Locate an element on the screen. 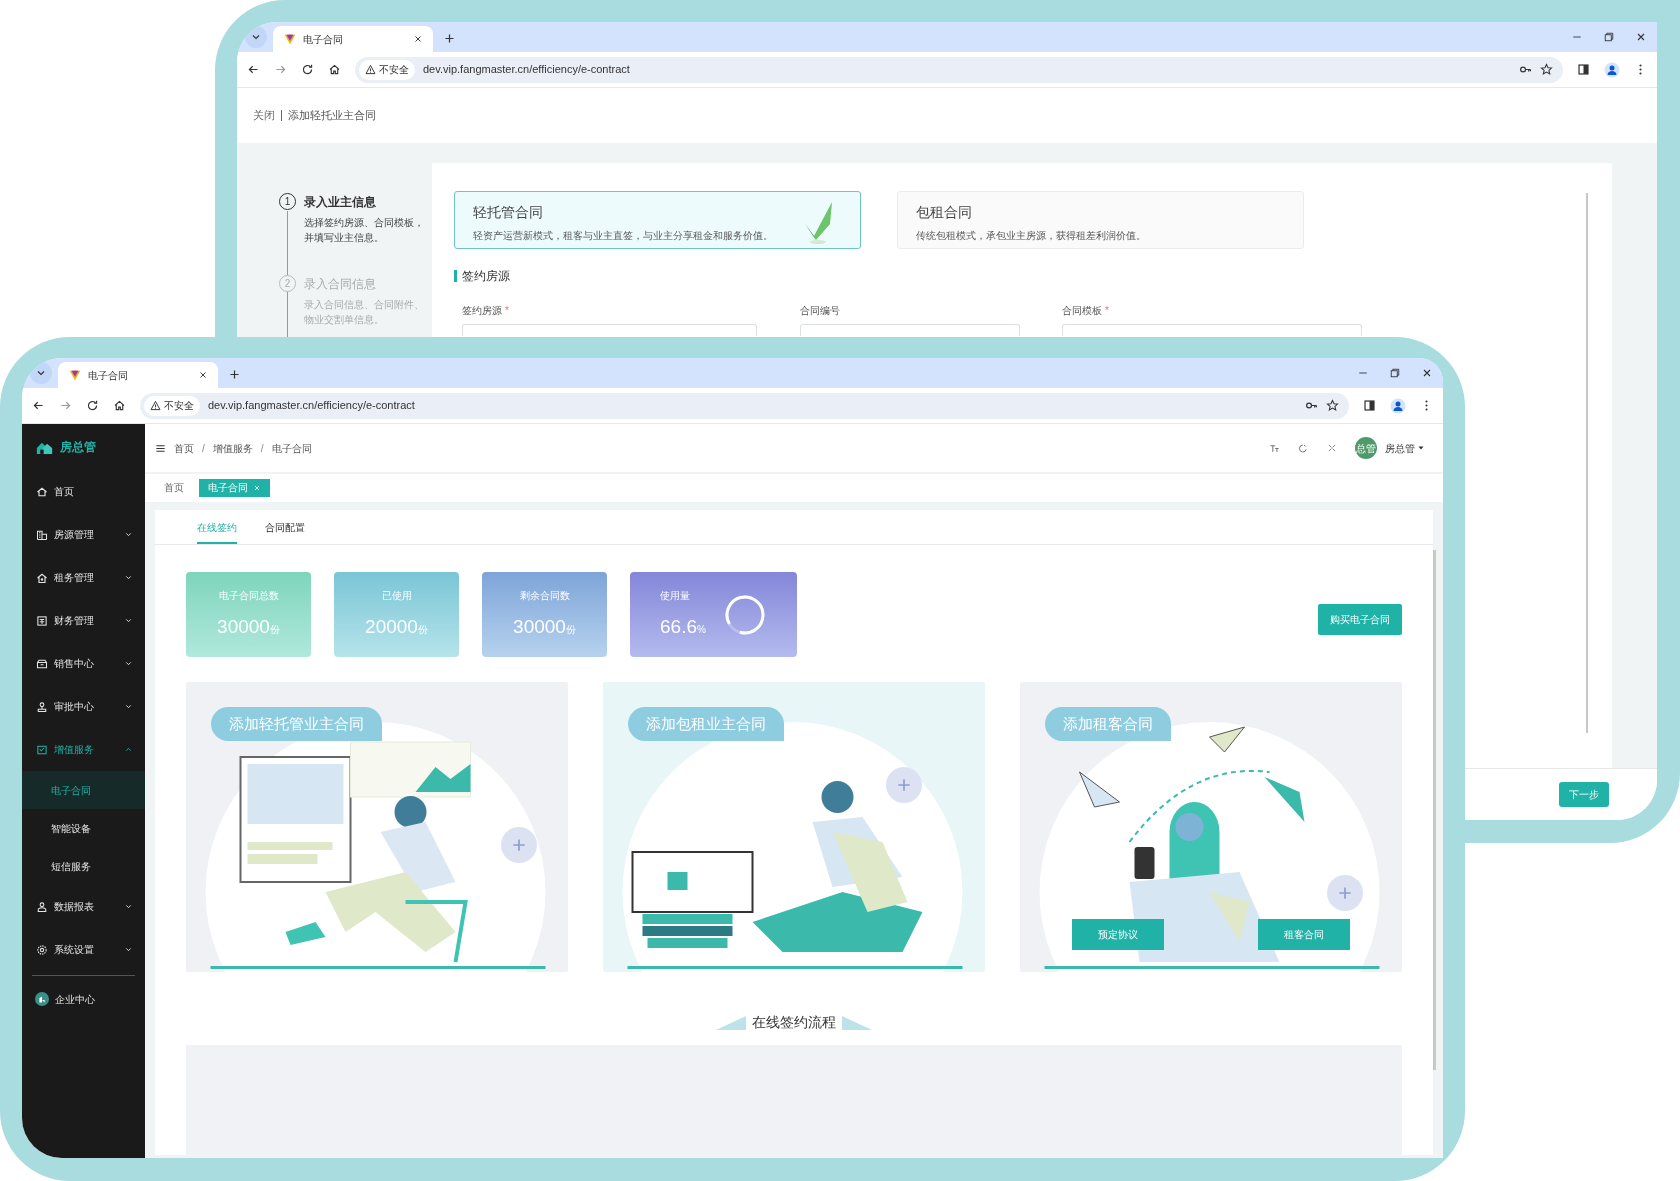 The height and width of the screenshot is (1181, 1680). content-tab: 合同配置 is located at coordinates (285, 532).